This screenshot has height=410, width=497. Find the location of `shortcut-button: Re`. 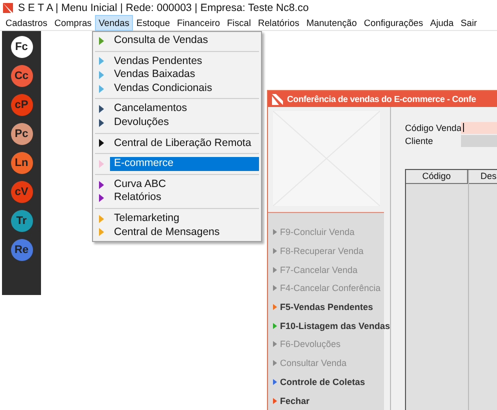

shortcut-button: Re is located at coordinates (21, 250).